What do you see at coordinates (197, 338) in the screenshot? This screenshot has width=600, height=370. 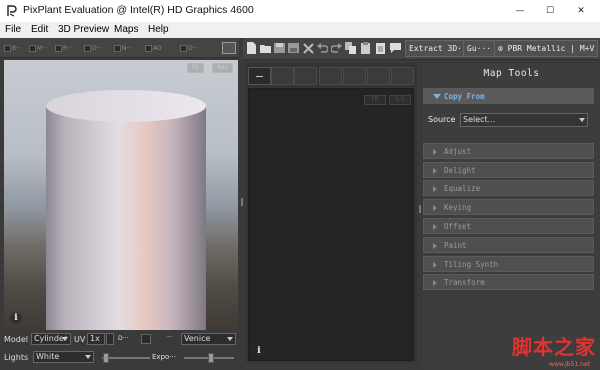 I see `environment-value: Venice` at bounding box center [197, 338].